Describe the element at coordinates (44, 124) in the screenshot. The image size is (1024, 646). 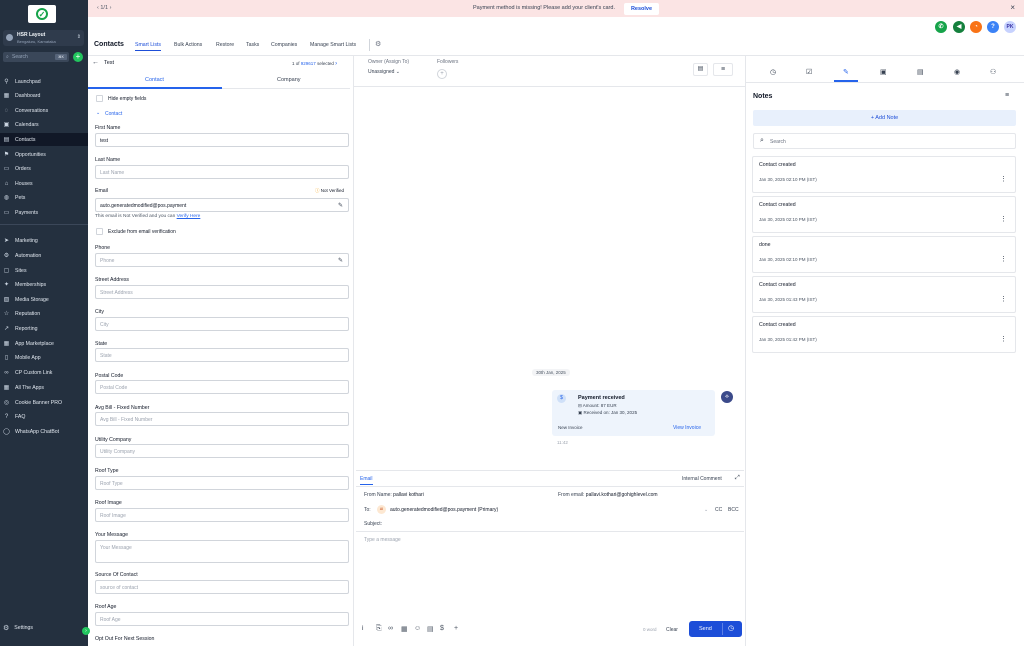
I see `sidebar-item-calendars: ▣ Calendars` at that location.